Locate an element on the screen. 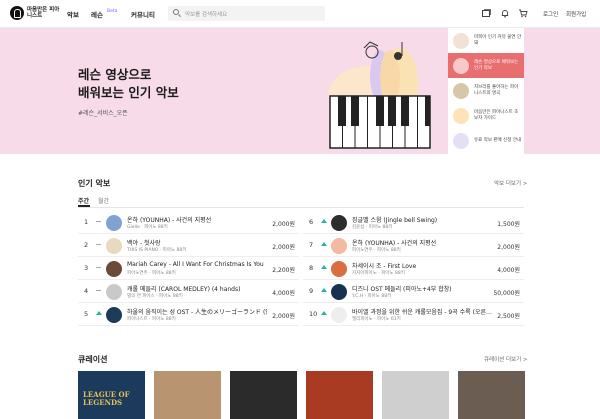 The image size is (600, 419). more-curation-link: 큐레이션 더보기 > is located at coordinates (506, 359).